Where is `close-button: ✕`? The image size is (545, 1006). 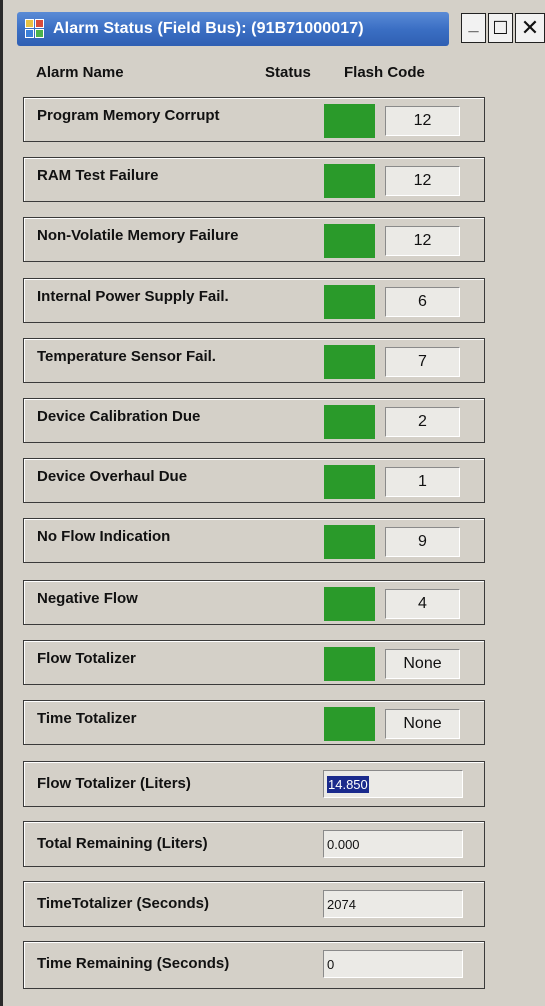 close-button: ✕ is located at coordinates (530, 28).